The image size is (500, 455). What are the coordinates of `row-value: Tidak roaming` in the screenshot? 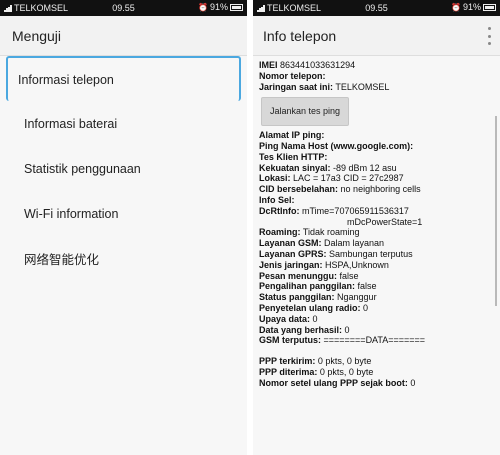 It's located at (331, 232).